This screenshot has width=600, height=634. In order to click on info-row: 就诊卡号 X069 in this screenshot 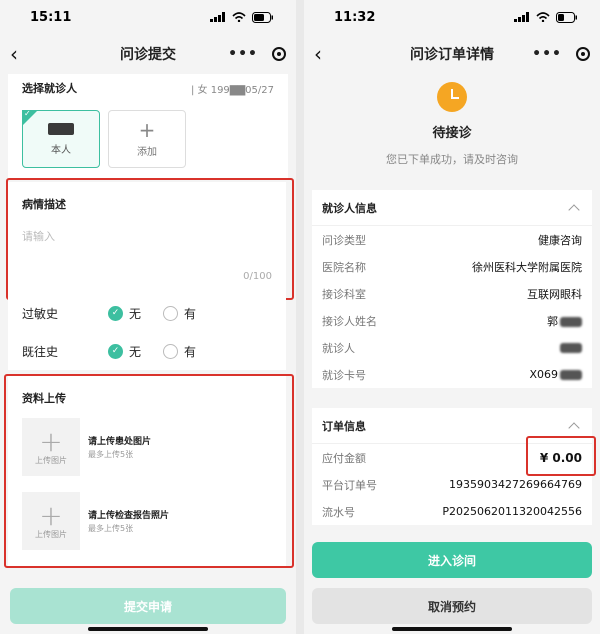, I will do `click(452, 374)`.